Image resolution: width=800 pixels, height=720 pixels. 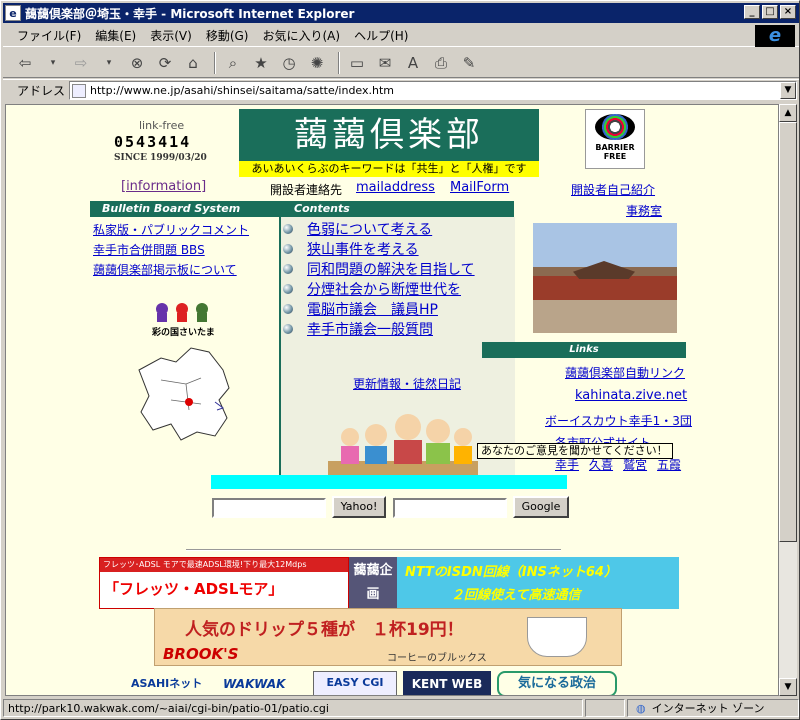 I want to click on links-header: Links, so click(x=584, y=350).